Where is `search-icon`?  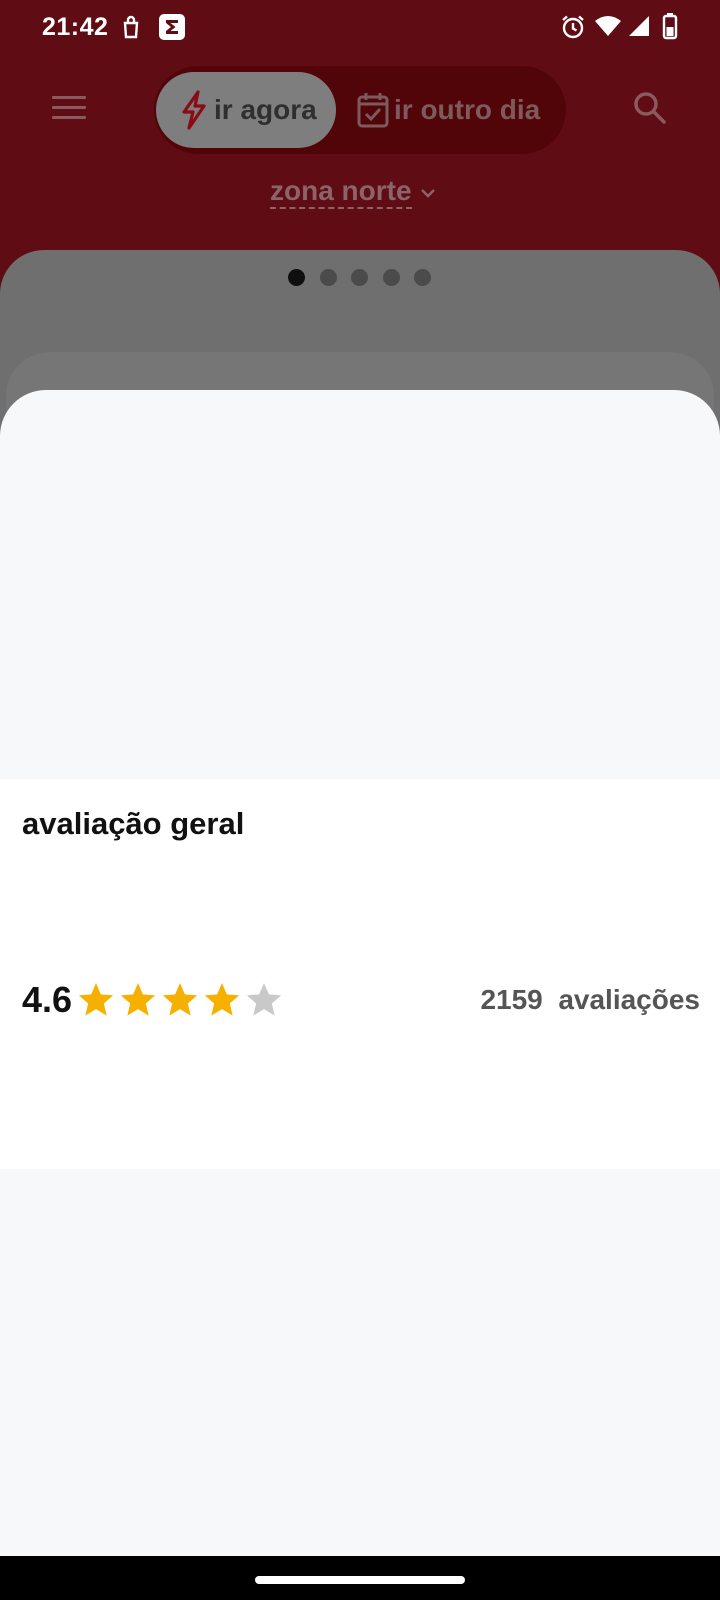
search-icon is located at coordinates (650, 108).